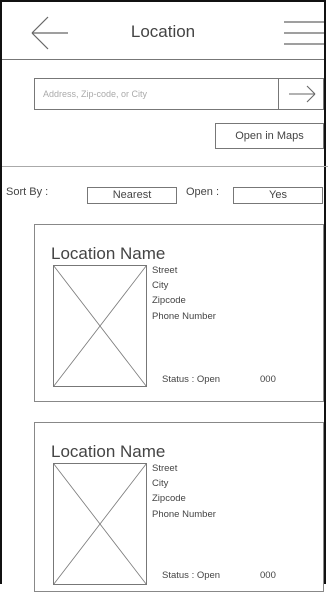  Describe the element at coordinates (203, 192) in the screenshot. I see `open-filter-label: Open :` at that location.